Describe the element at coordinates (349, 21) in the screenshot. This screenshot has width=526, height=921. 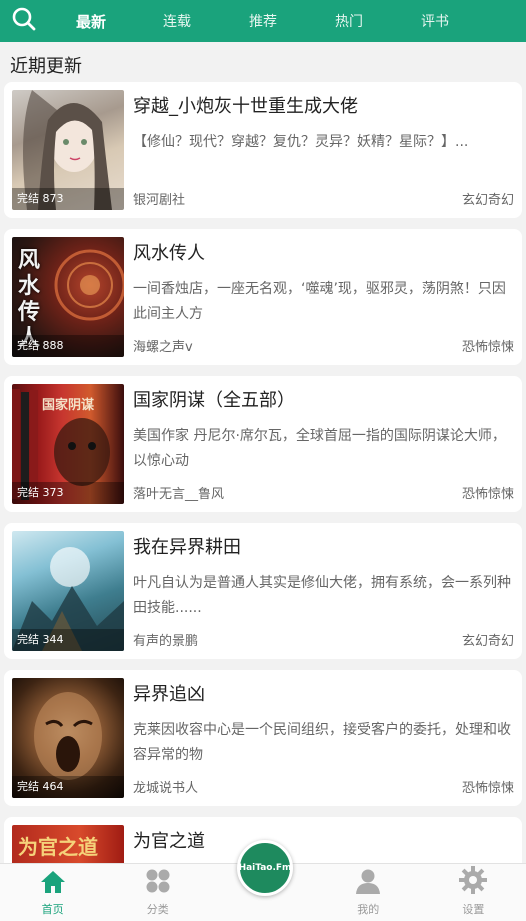
I see `tab-popular: 热门` at that location.